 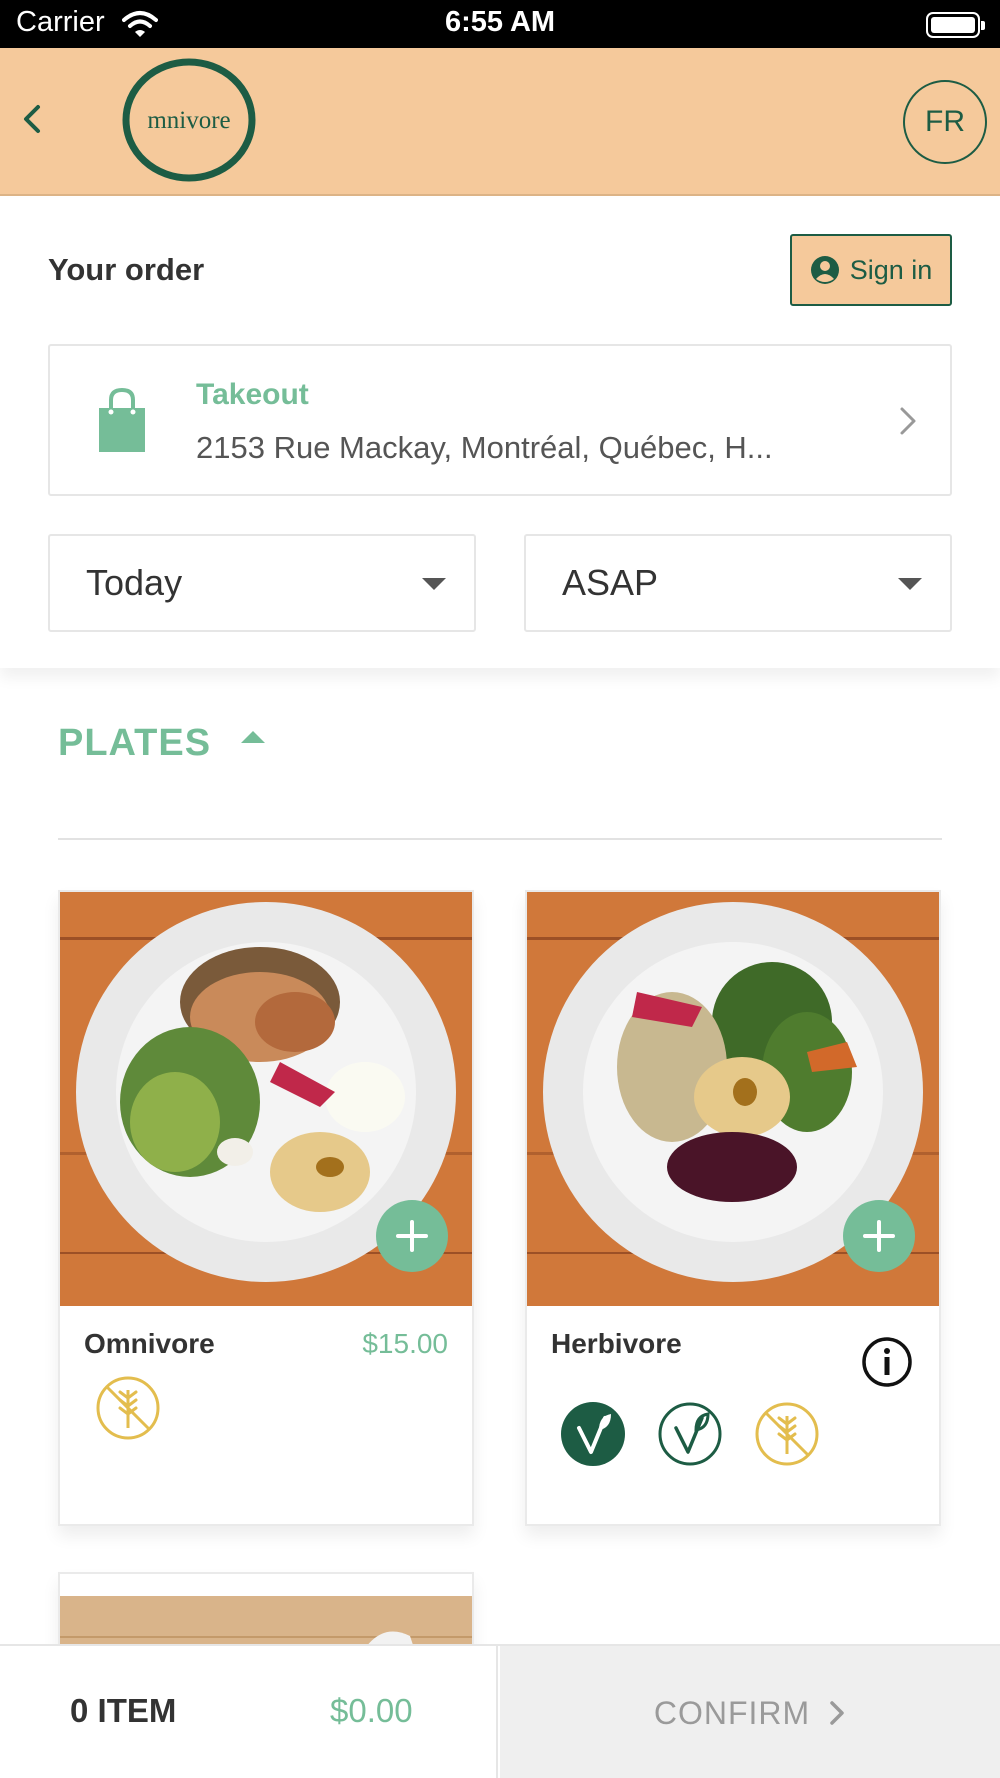 I want to click on sign-in-label: Sign in, so click(x=891, y=269).